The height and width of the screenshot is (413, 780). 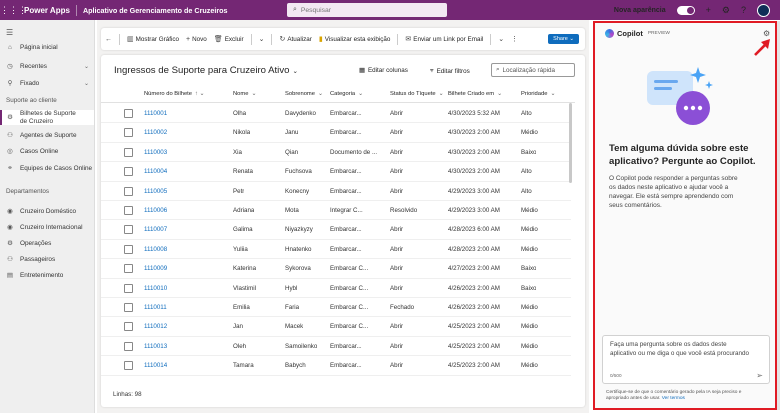 I want to click on ticket-link: 1110006, so click(x=155, y=210).